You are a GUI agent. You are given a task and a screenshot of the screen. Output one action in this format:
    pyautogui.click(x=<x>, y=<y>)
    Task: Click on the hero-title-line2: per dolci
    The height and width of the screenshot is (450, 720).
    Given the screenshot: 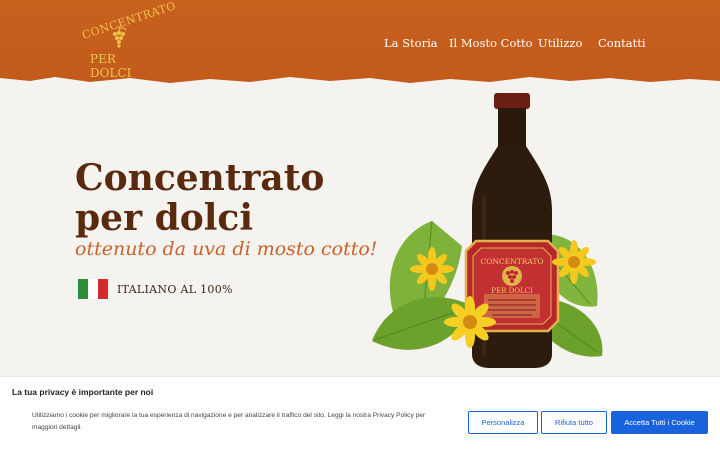 What is the action you would take?
    pyautogui.click(x=164, y=218)
    